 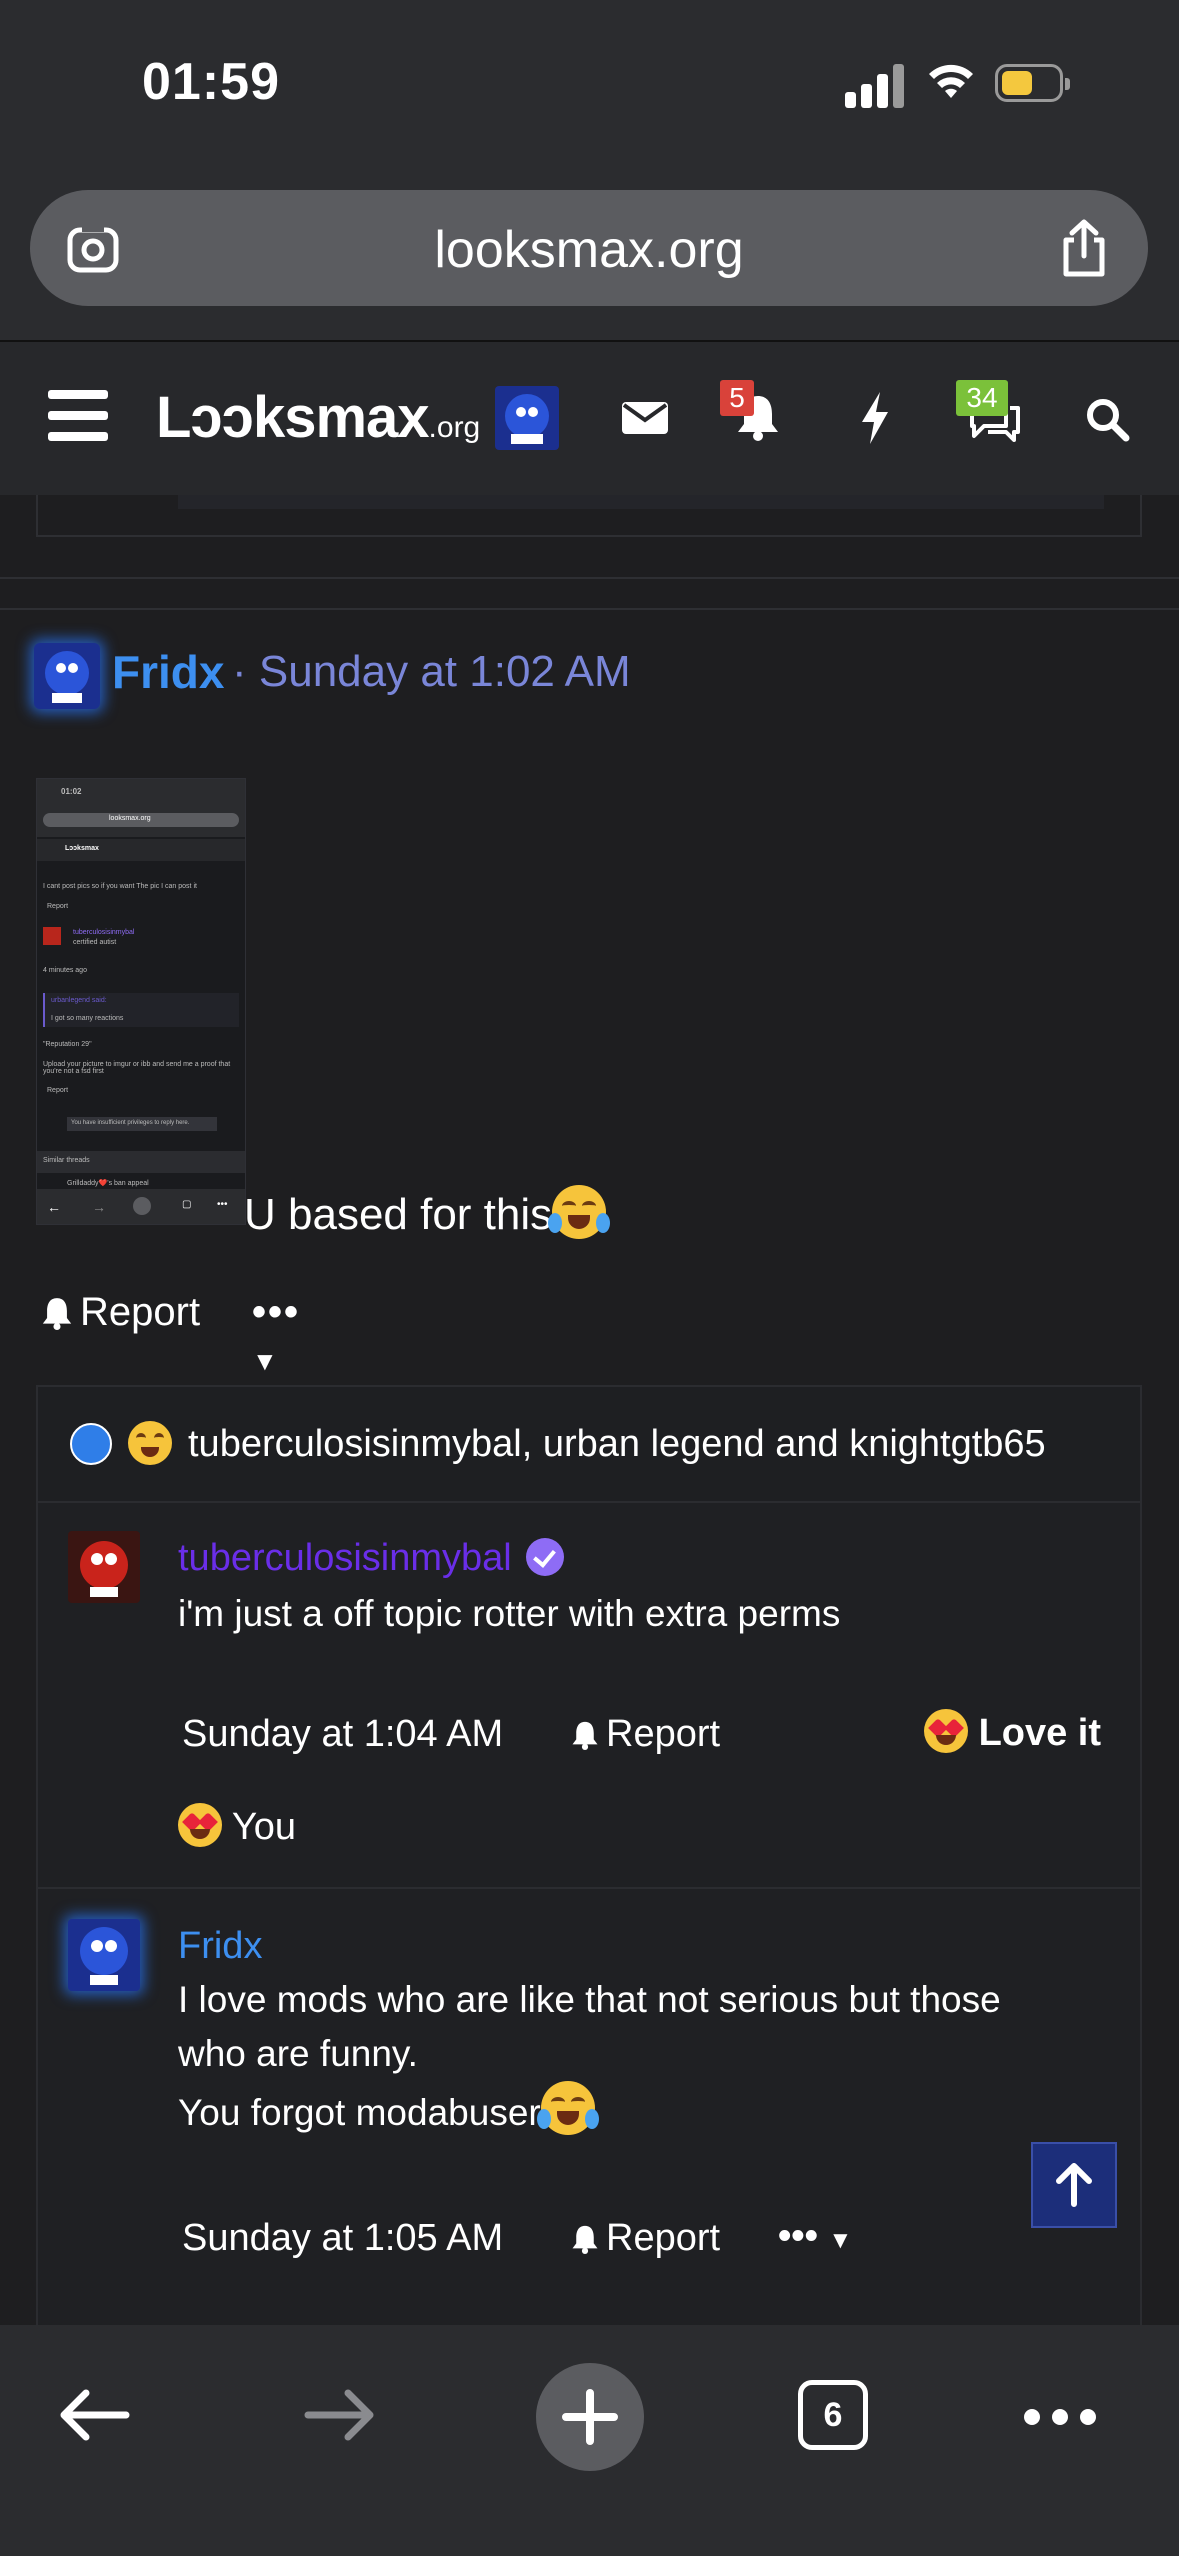 What do you see at coordinates (815, 2236) in the screenshot?
I see `comment-more-options-button: ••• ▼` at bounding box center [815, 2236].